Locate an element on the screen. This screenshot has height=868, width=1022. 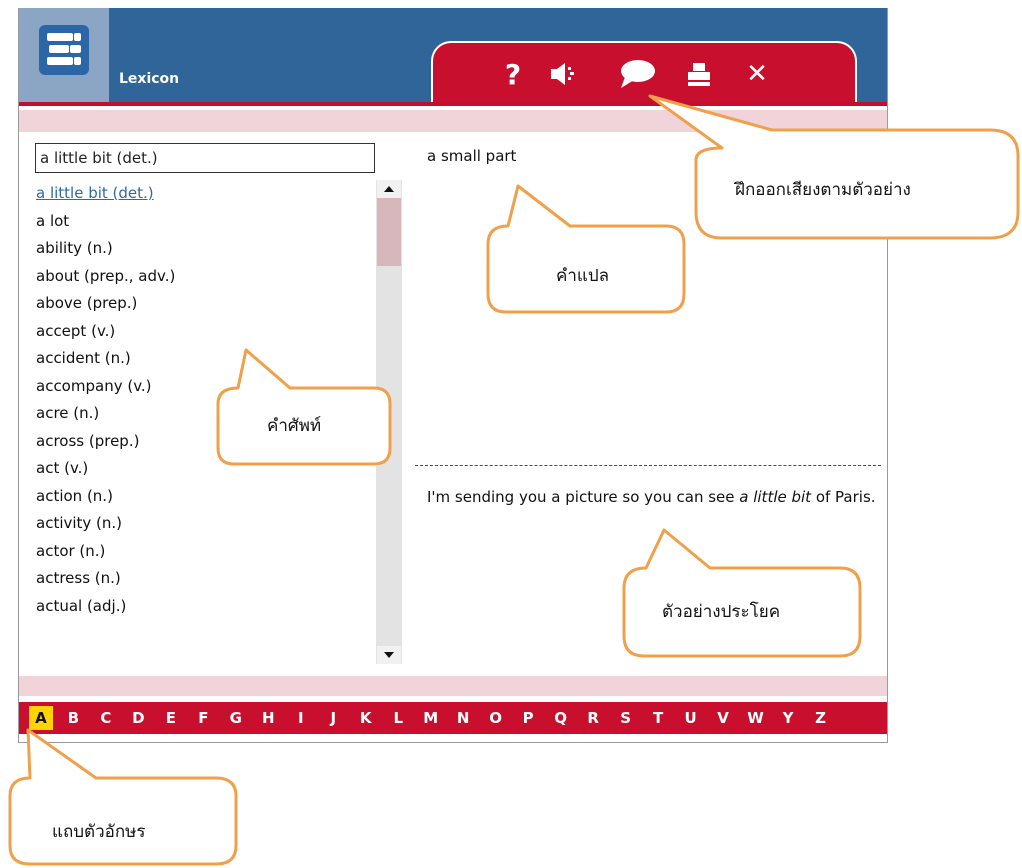
close-button: ✕ is located at coordinates (757, 74).